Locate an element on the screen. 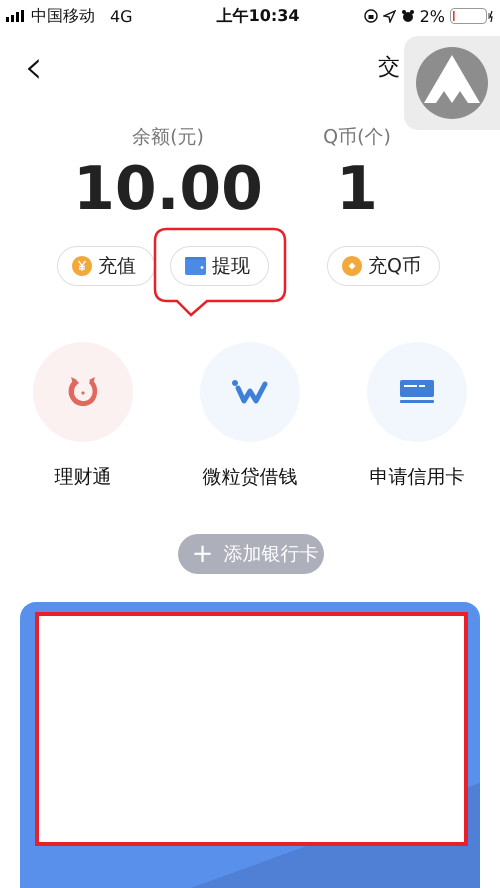  clock: 上午10:34 is located at coordinates (258, 16).